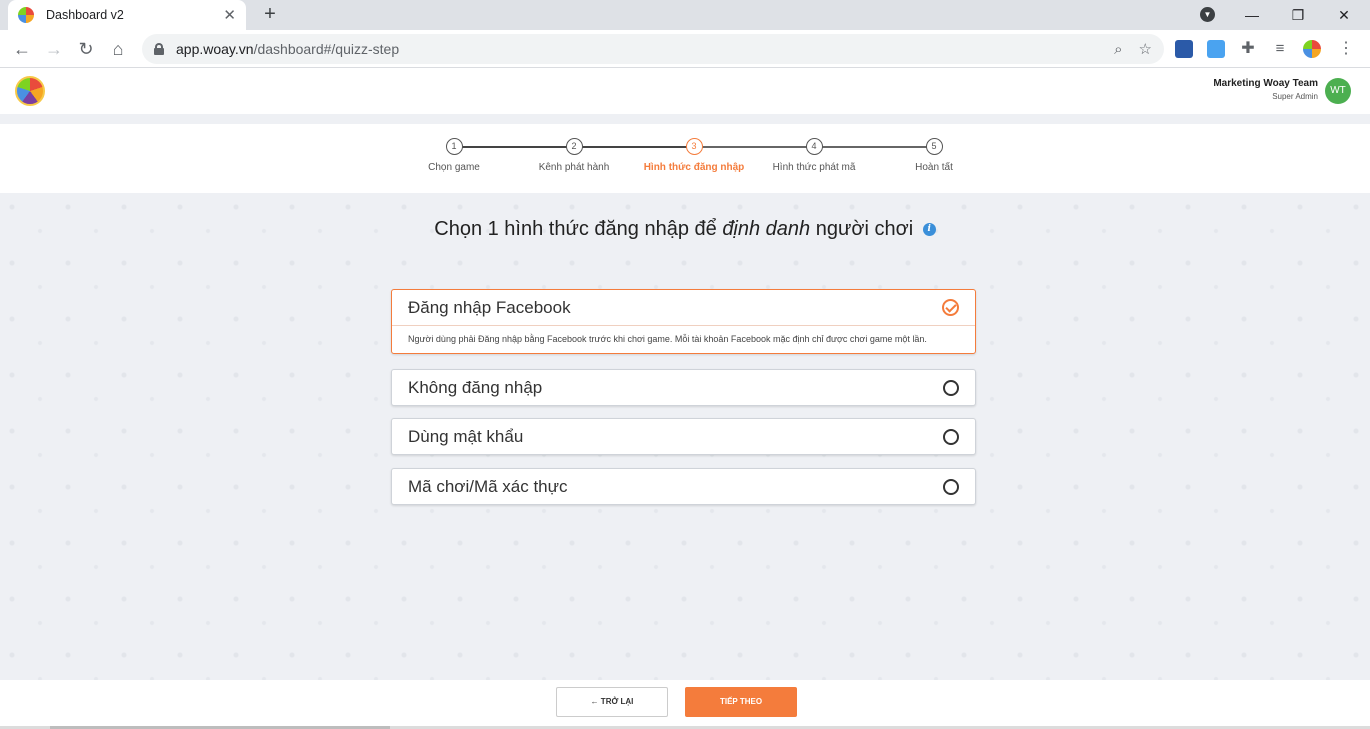  Describe the element at coordinates (683, 486) in the screenshot. I see `option-play-code: Mã chơi/Mã xác thực` at that location.